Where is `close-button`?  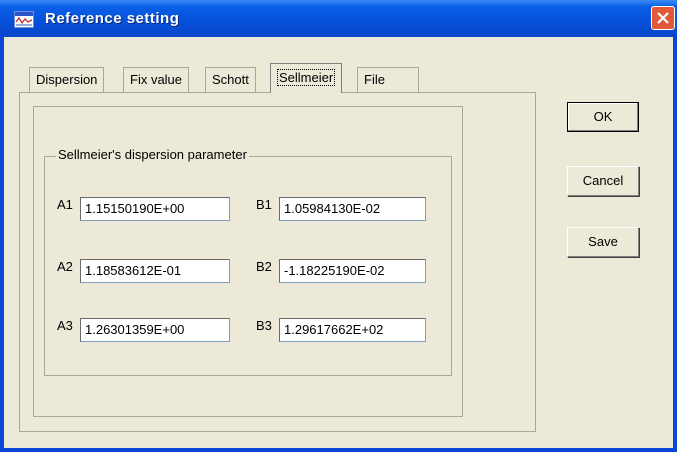 close-button is located at coordinates (663, 18).